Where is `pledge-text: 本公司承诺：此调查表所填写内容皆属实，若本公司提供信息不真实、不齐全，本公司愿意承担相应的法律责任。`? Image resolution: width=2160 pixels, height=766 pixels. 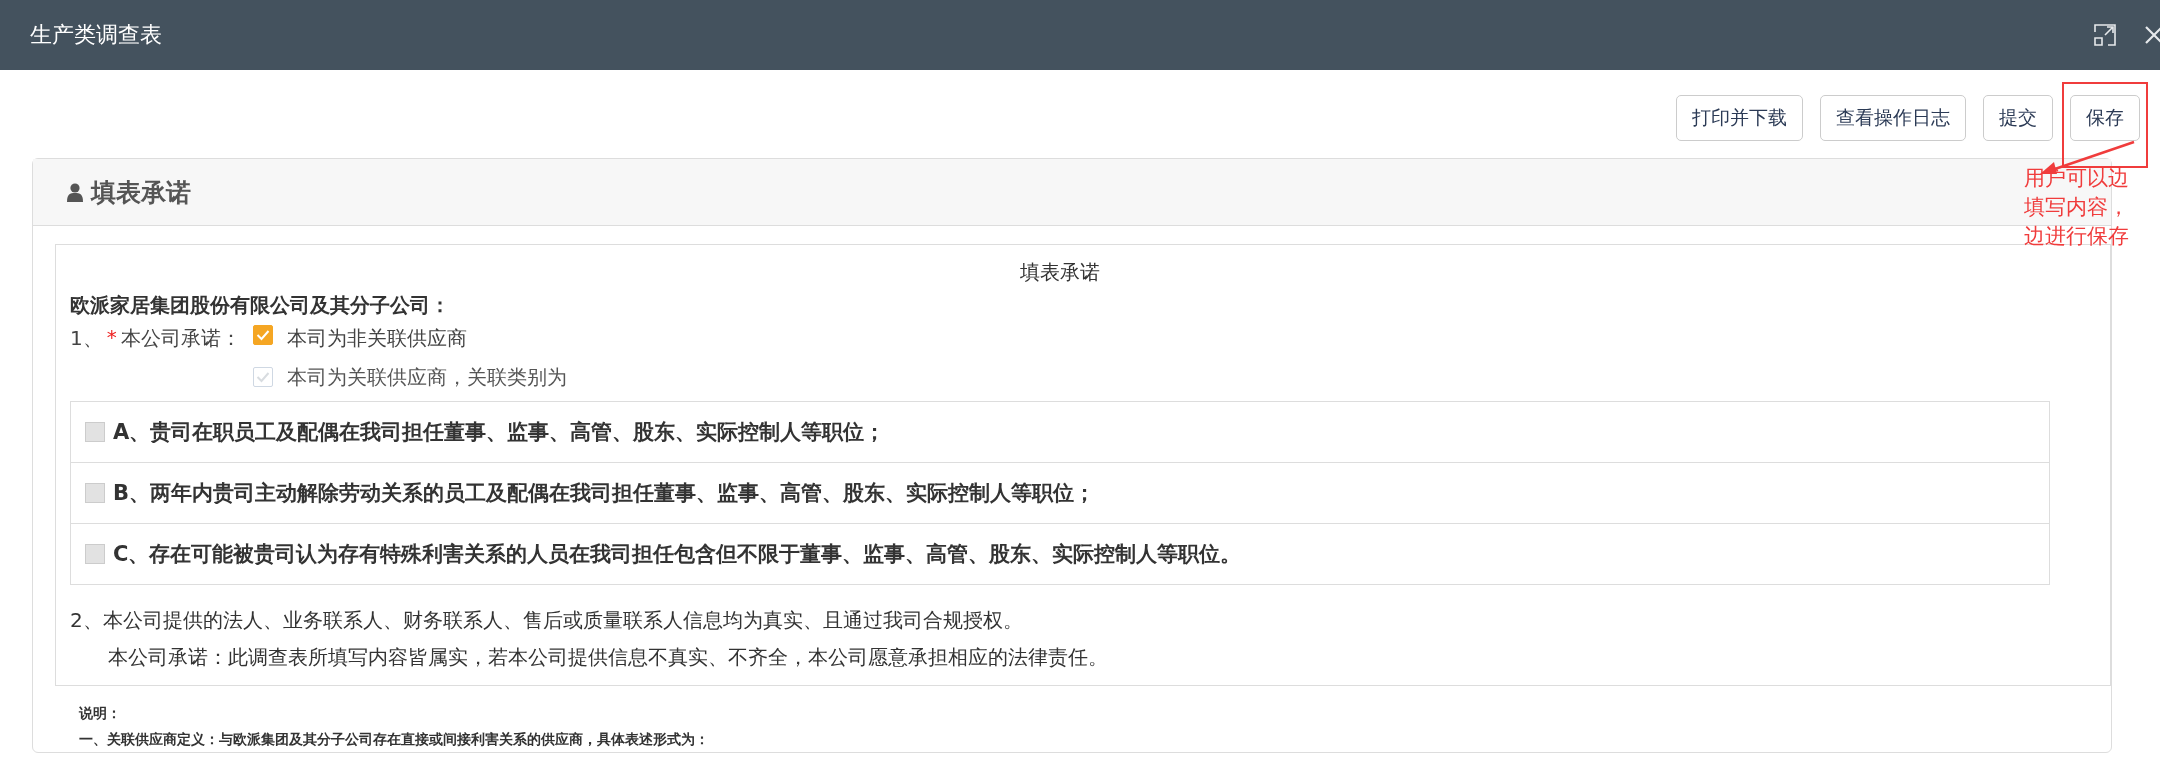
pledge-text: 本公司承诺：此调查表所填写内容皆属实，若本公司提供信息不真实、不齐全，本公司愿意承担相应的法律责任。 is located at coordinates (608, 657).